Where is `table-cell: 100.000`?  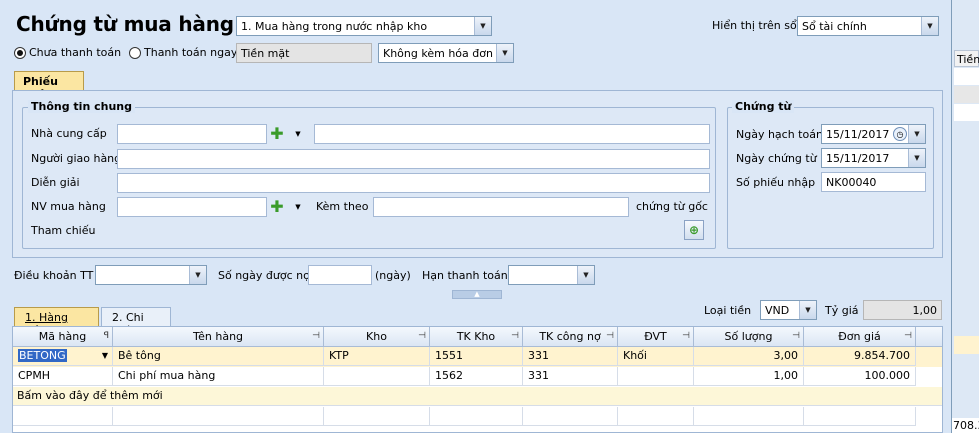
table-cell: 100.000 is located at coordinates (860, 376).